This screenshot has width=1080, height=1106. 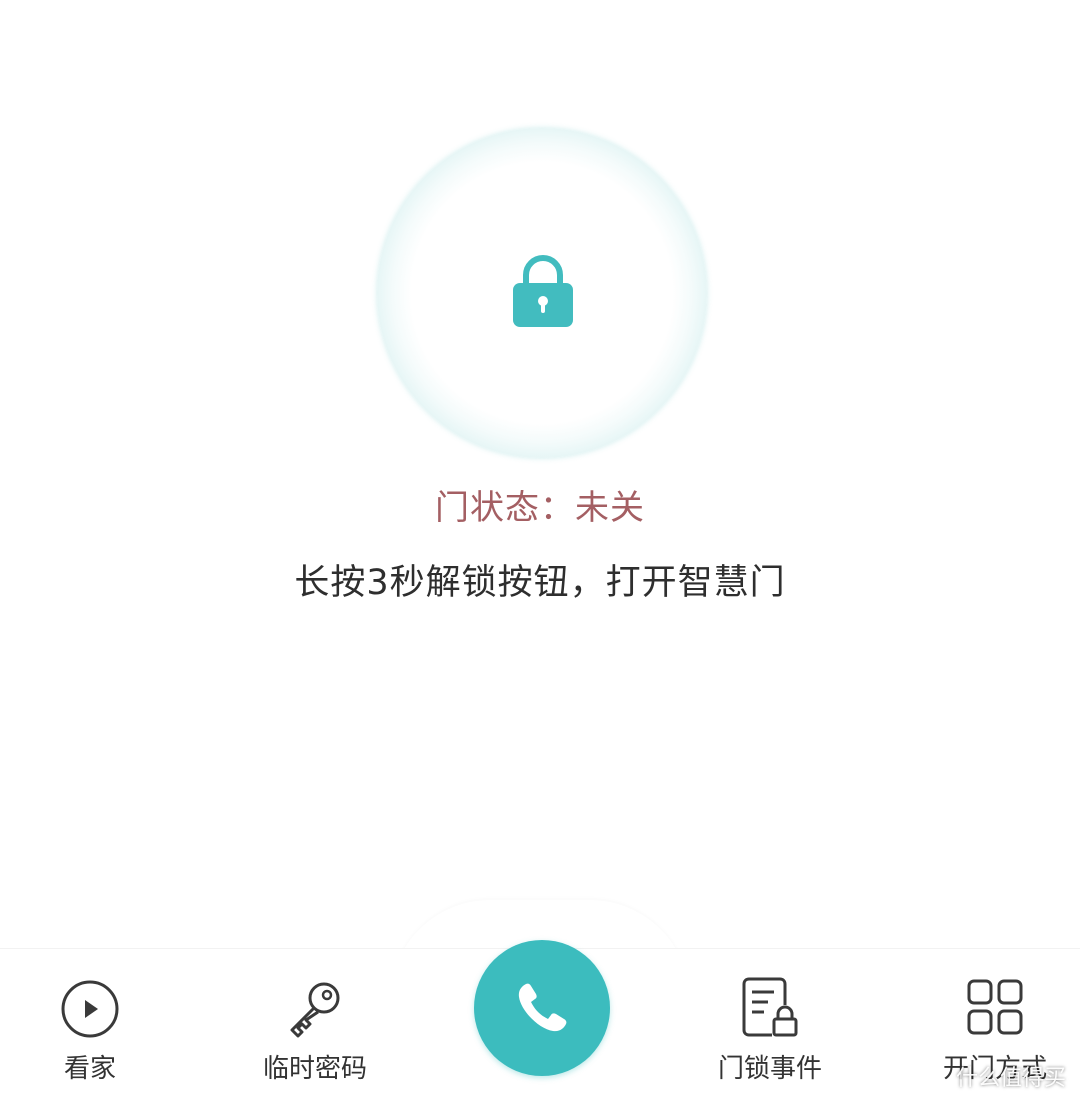 I want to click on nav-item-temp-password: 临时密码, so click(x=315, y=1035).